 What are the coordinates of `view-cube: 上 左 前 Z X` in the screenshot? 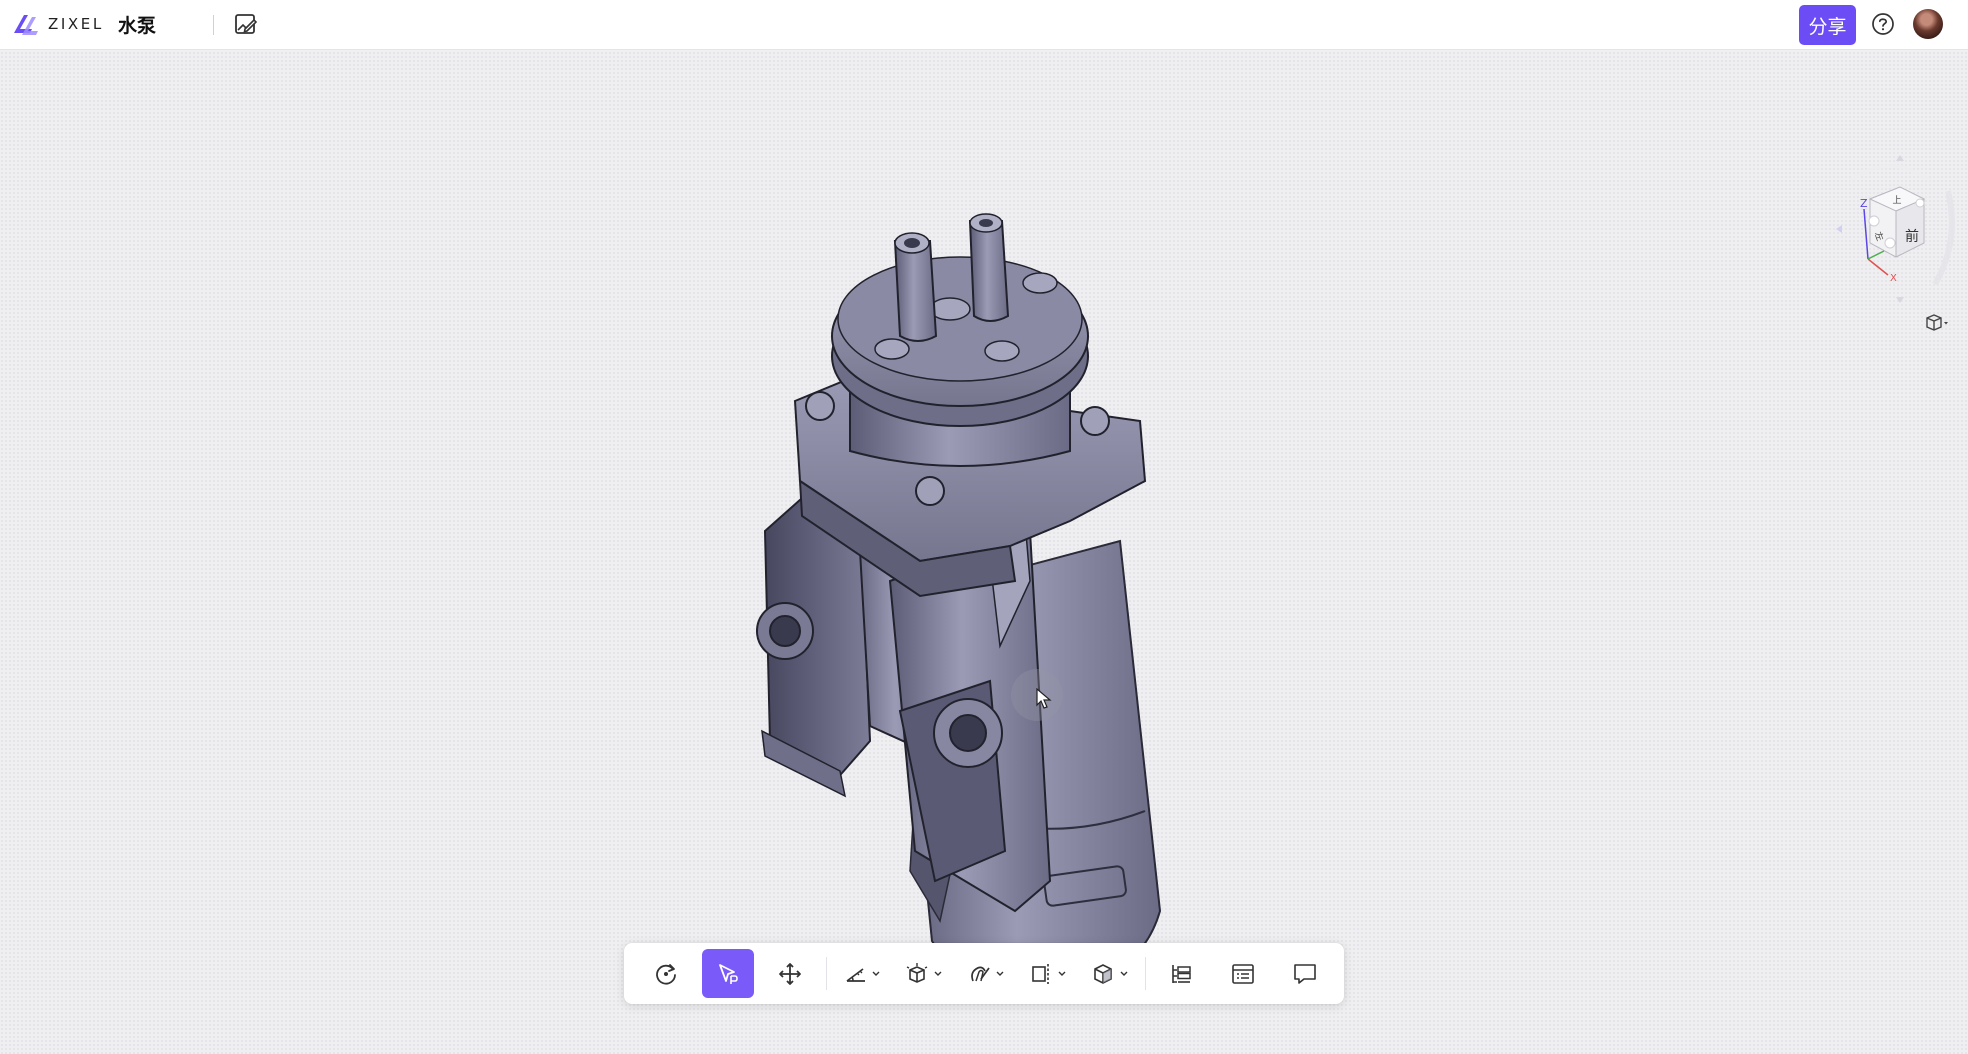 It's located at (1880, 231).